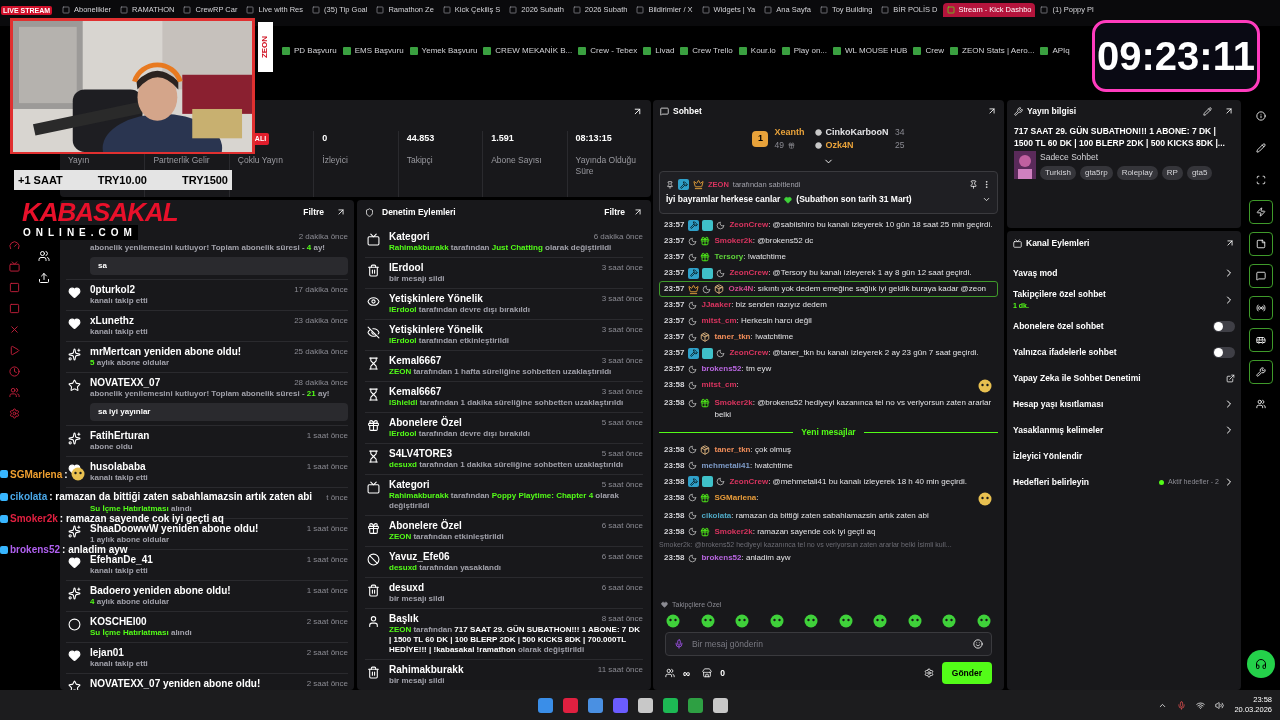 This screenshot has width=1280, height=720. I want to click on tag: gta5rp, so click(1096, 172).